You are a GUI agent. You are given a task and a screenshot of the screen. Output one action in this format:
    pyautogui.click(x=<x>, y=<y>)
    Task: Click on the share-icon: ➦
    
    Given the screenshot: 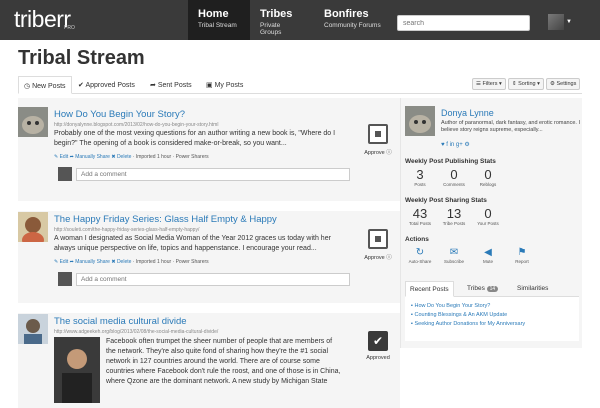 What is the action you would take?
    pyautogui.click(x=154, y=85)
    